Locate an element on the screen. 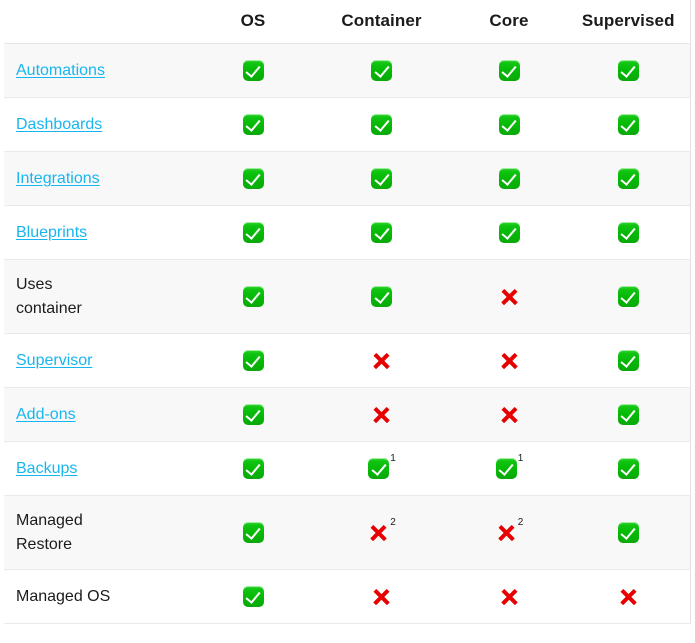 The image size is (695, 643). feature-link-blueprints: Blueprints is located at coordinates (51, 232).